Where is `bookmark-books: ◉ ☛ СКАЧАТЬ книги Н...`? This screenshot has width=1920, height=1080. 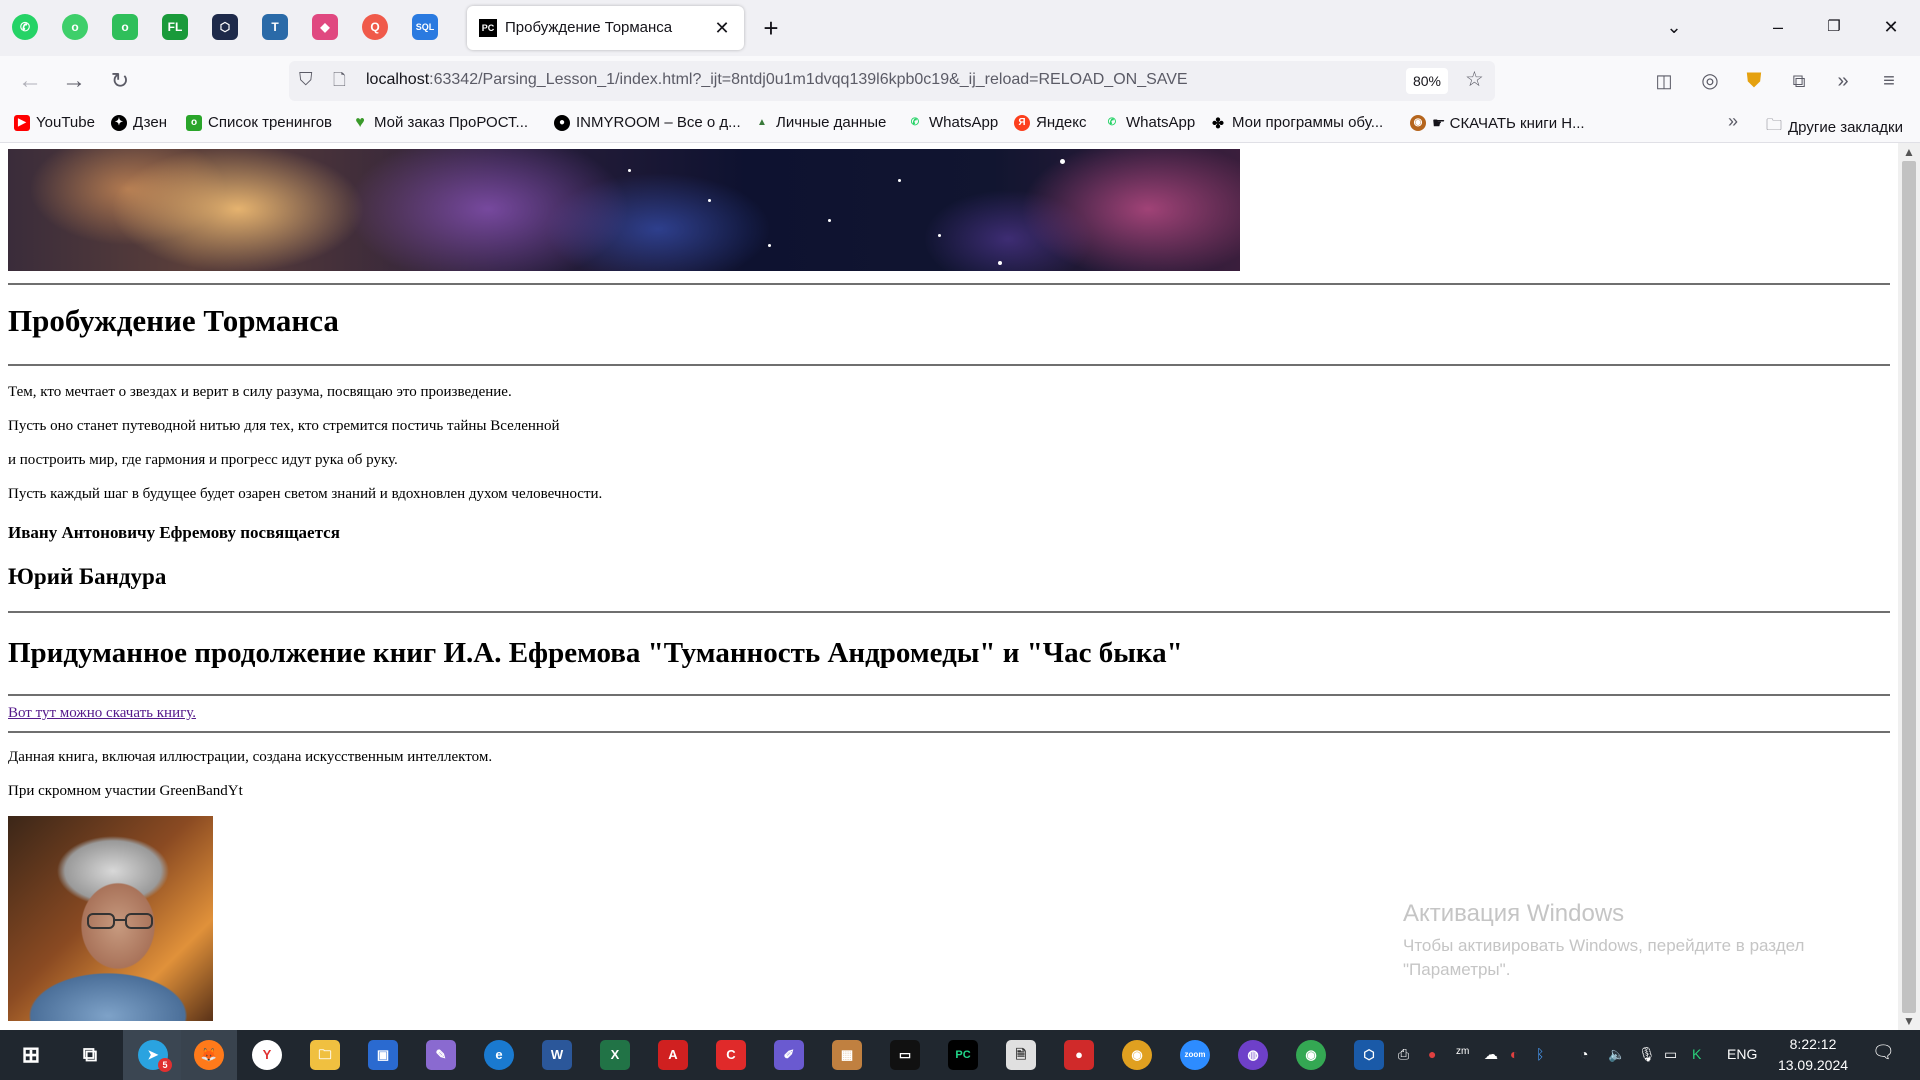
bookmark-books: ◉ ☛ СКАЧАТЬ книги Н... is located at coordinates (1497, 123).